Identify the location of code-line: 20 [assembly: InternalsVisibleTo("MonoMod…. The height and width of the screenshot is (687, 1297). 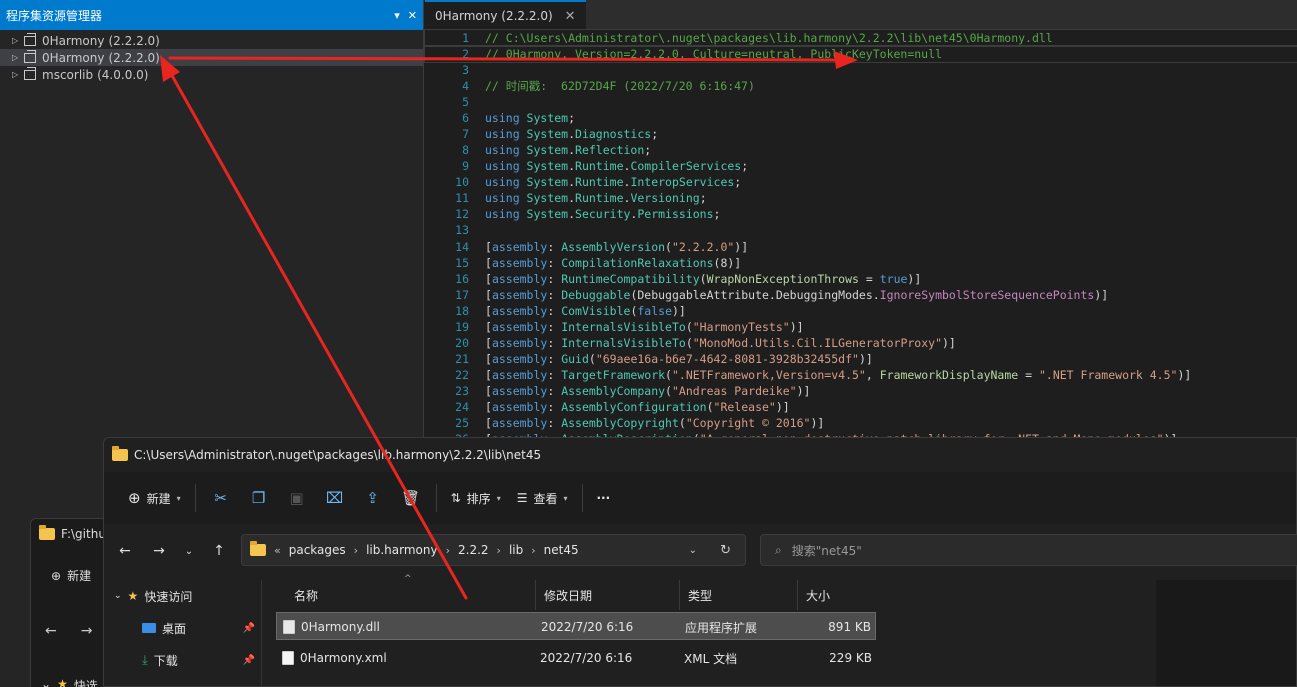
(861, 343).